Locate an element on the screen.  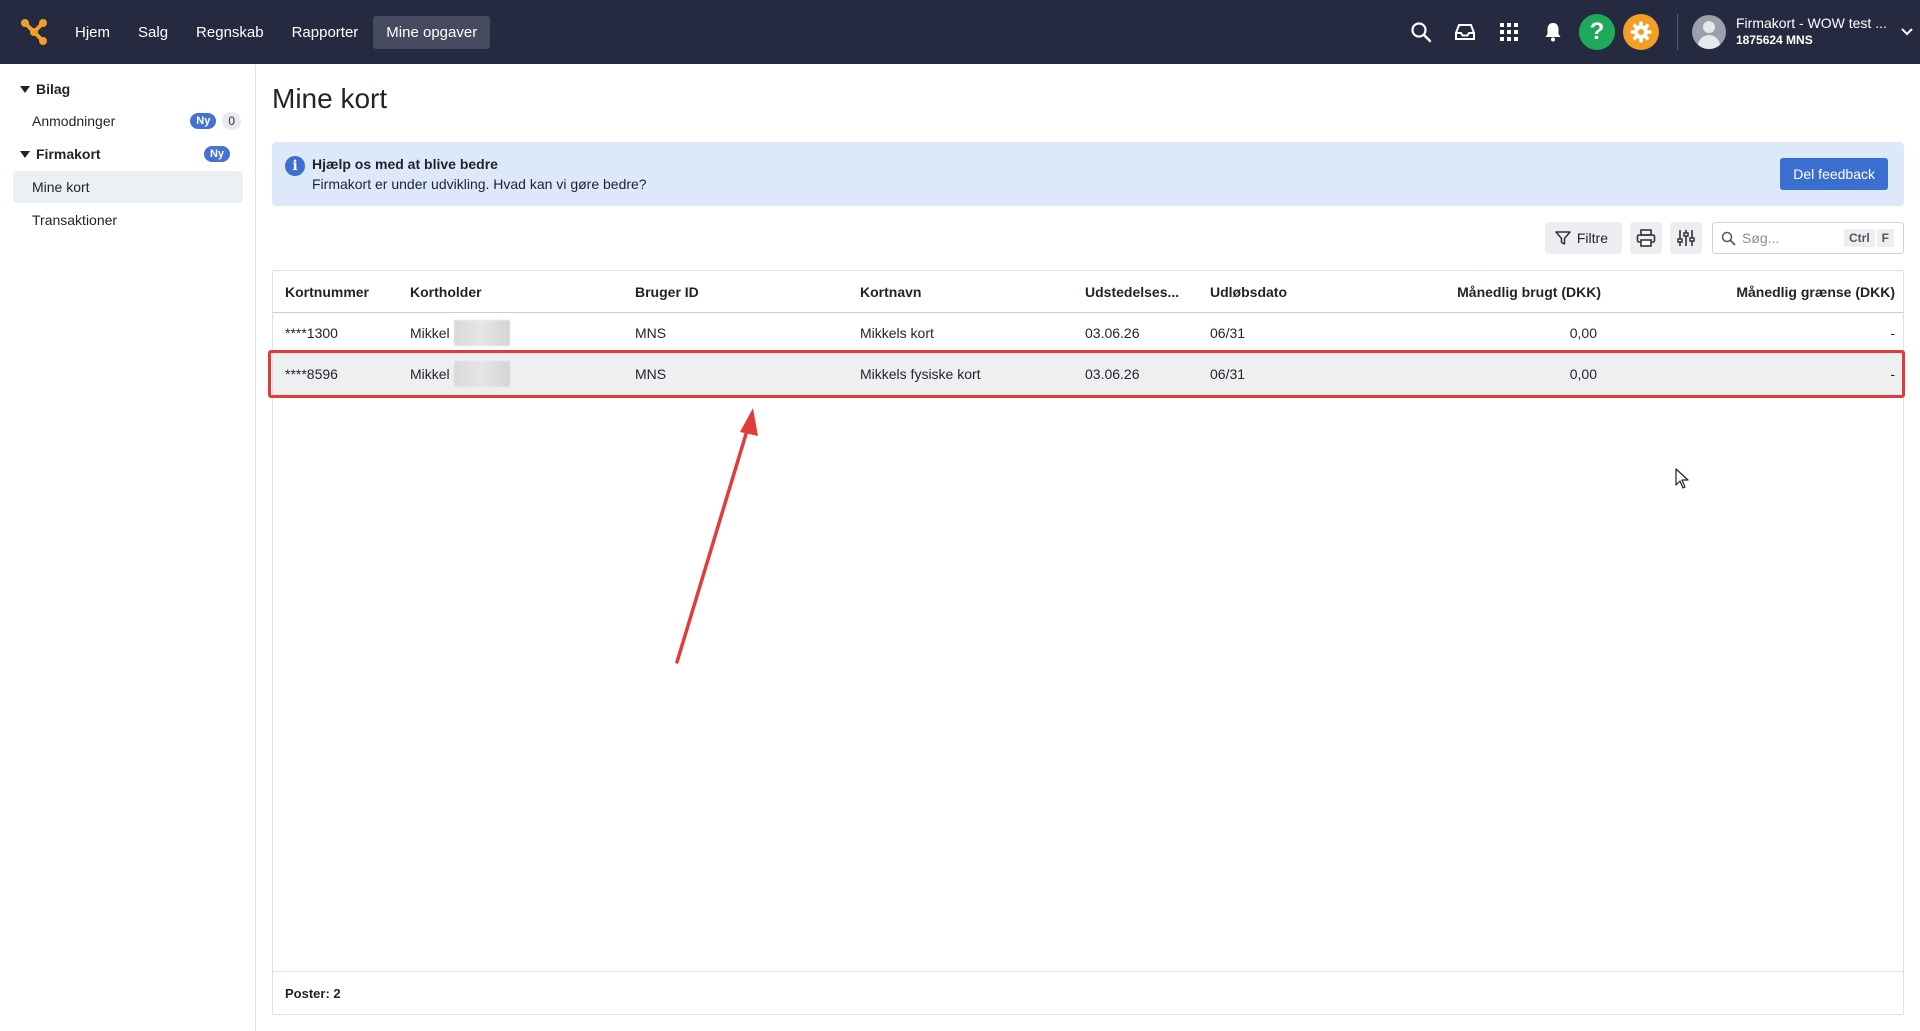
sidebar-item-label: Anmodninger is located at coordinates (74, 121).